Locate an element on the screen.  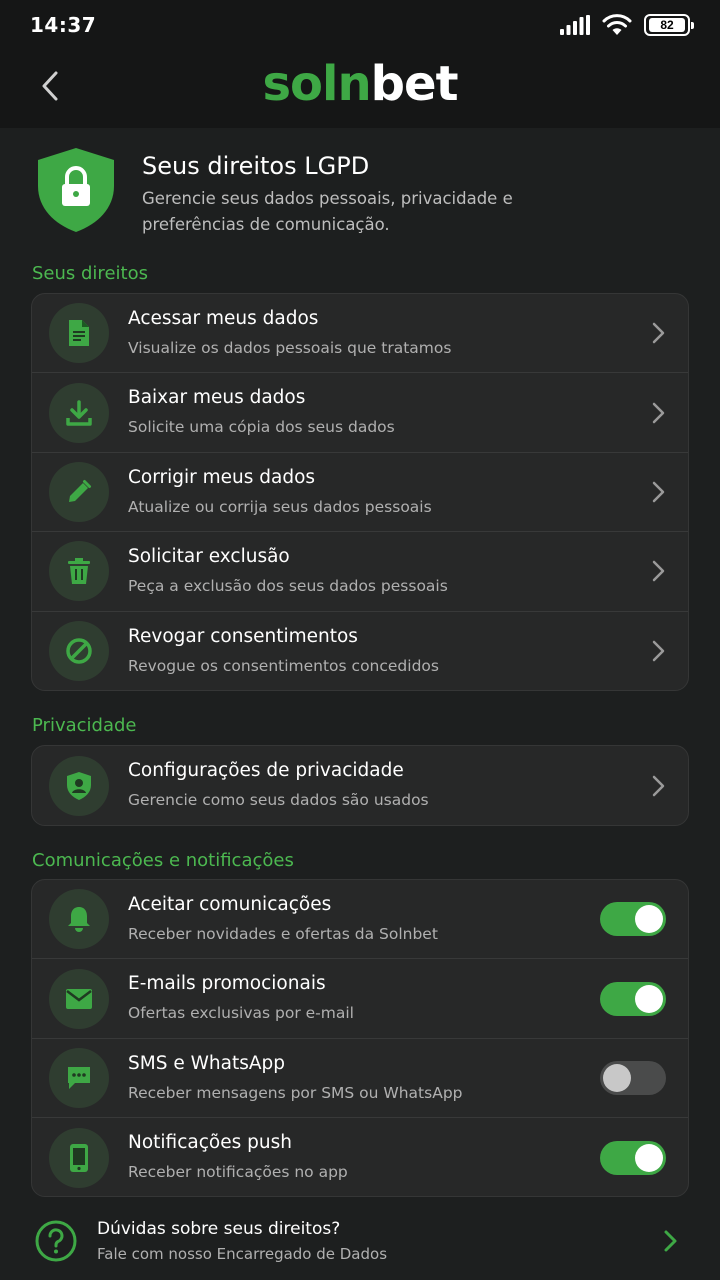
shield-user-icon is located at coordinates (79, 785).